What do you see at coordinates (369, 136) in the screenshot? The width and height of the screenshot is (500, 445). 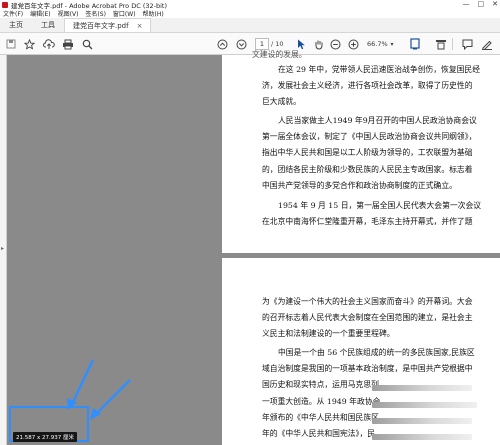 I see `page1-line: 第一届全体会议，制定了《中国人民政治协商会议共同纲领》，` at bounding box center [369, 136].